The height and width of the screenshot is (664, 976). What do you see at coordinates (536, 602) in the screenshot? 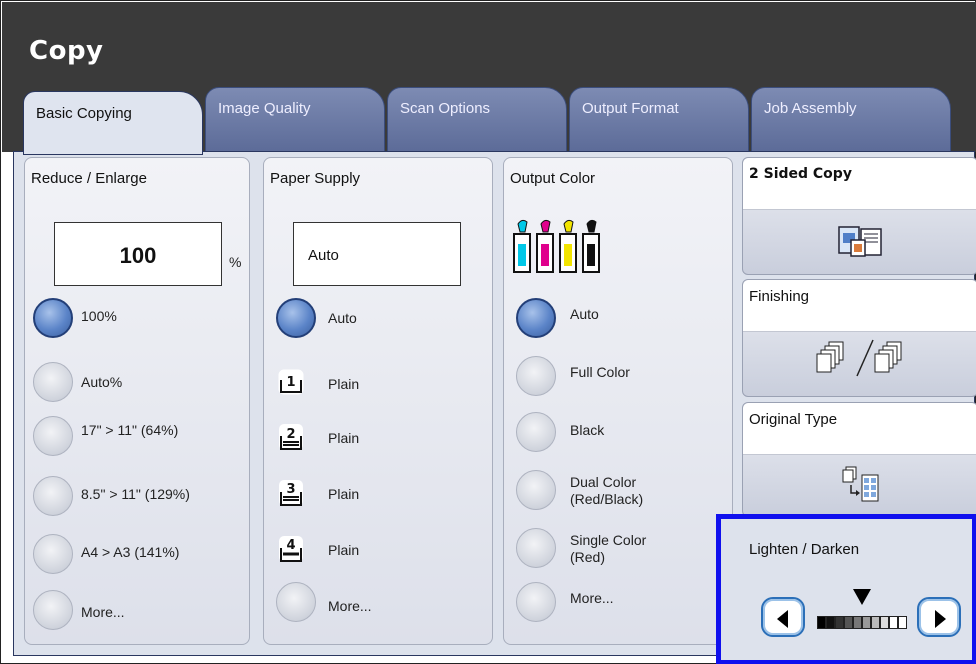
I see `radio-color-more` at bounding box center [536, 602].